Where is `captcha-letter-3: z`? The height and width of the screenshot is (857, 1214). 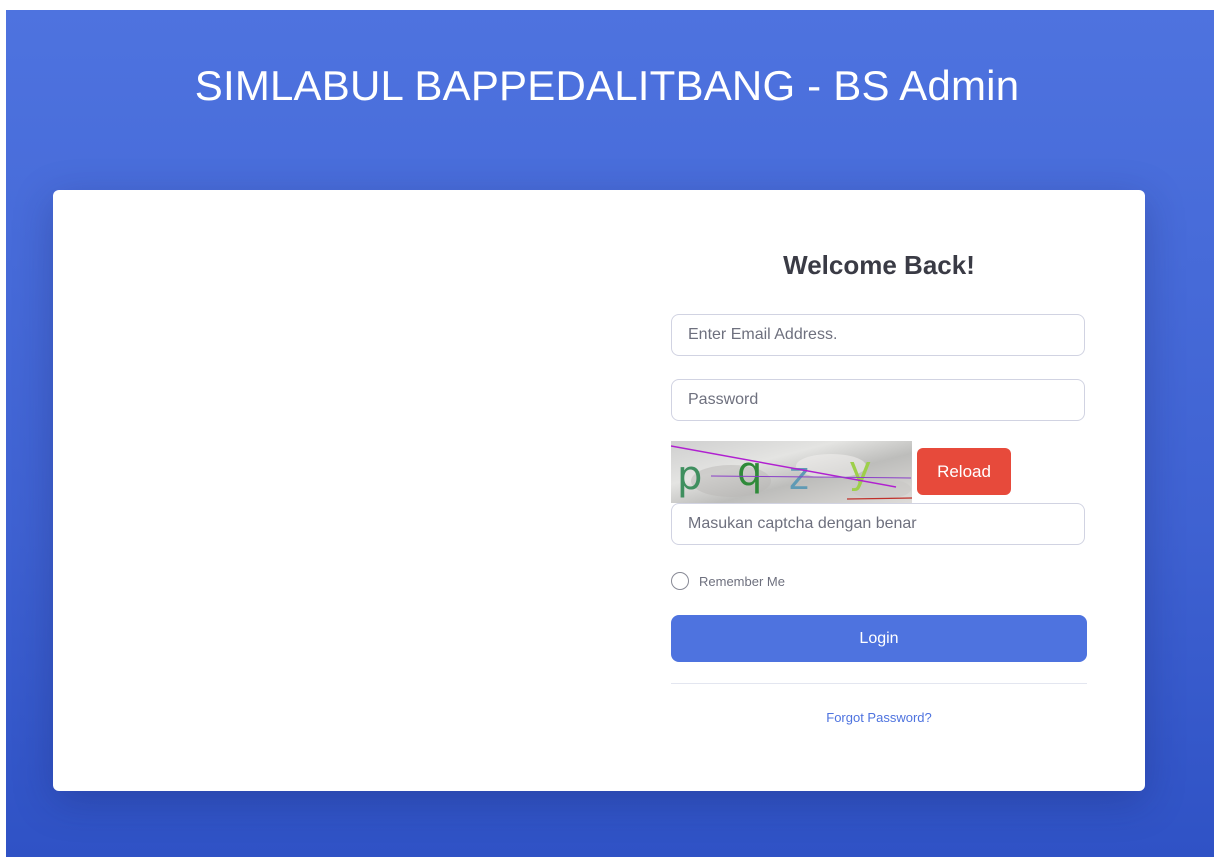 captcha-letter-3: z is located at coordinates (799, 476).